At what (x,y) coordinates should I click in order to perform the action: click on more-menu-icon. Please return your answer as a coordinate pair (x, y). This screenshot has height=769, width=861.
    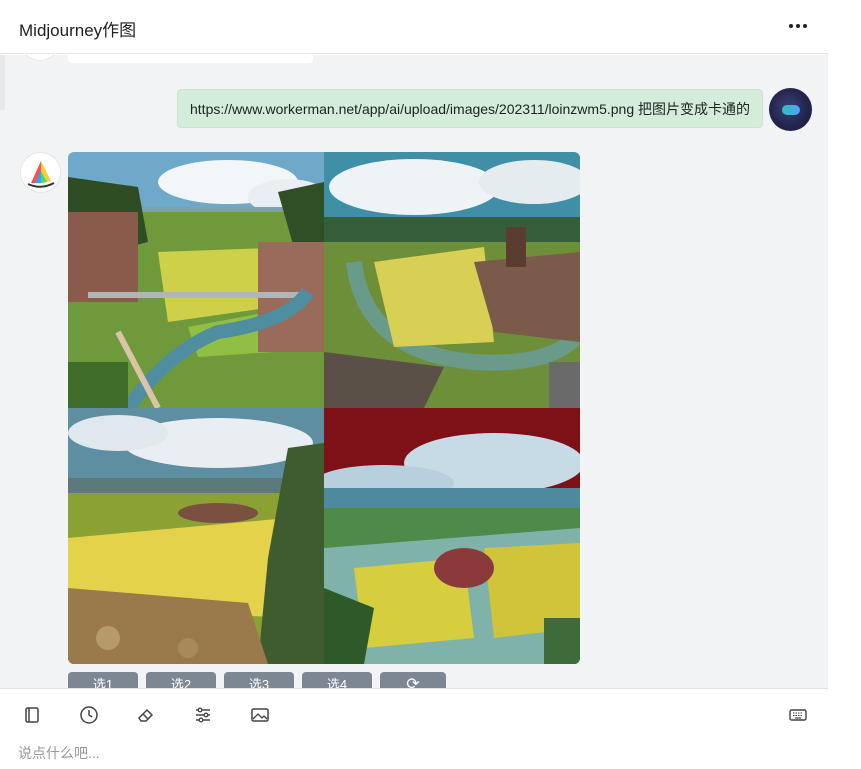
    Looking at the image, I should click on (798, 26).